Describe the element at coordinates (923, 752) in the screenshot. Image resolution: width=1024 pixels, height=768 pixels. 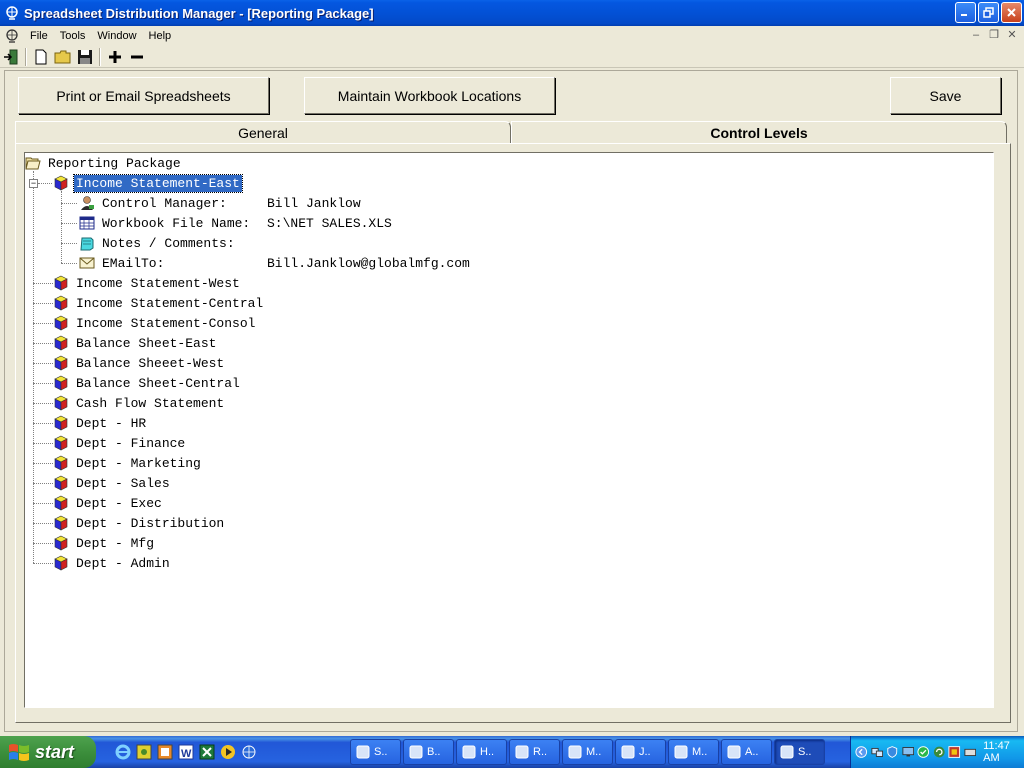
I see `green-status-icon` at that location.